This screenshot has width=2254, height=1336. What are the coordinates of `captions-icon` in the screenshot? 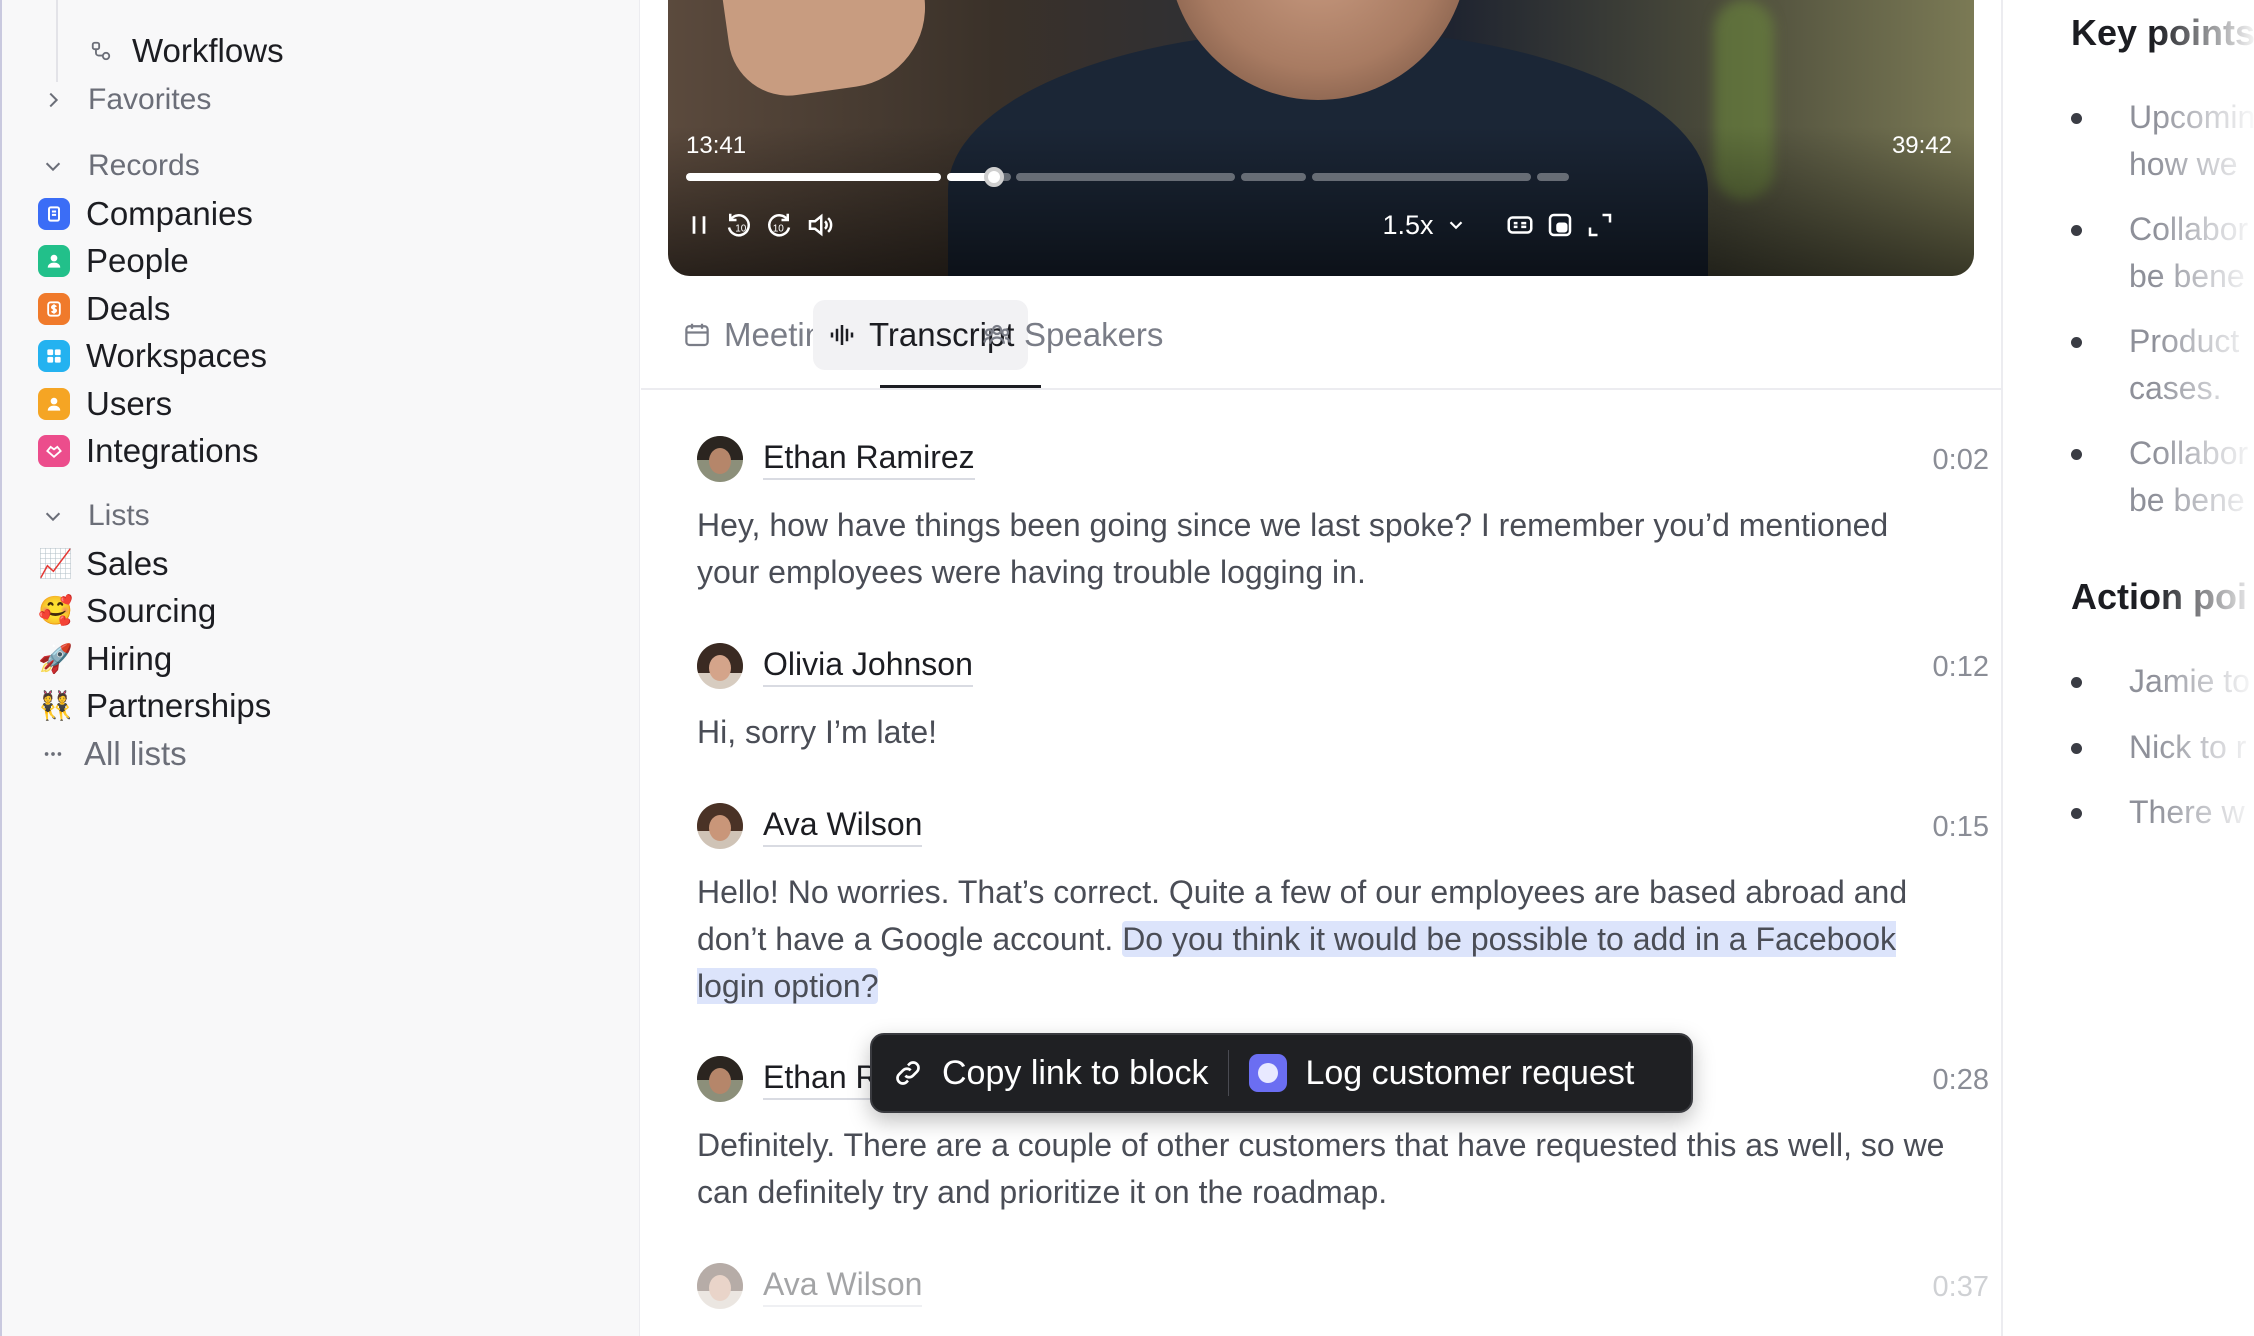 It's located at (1520, 225).